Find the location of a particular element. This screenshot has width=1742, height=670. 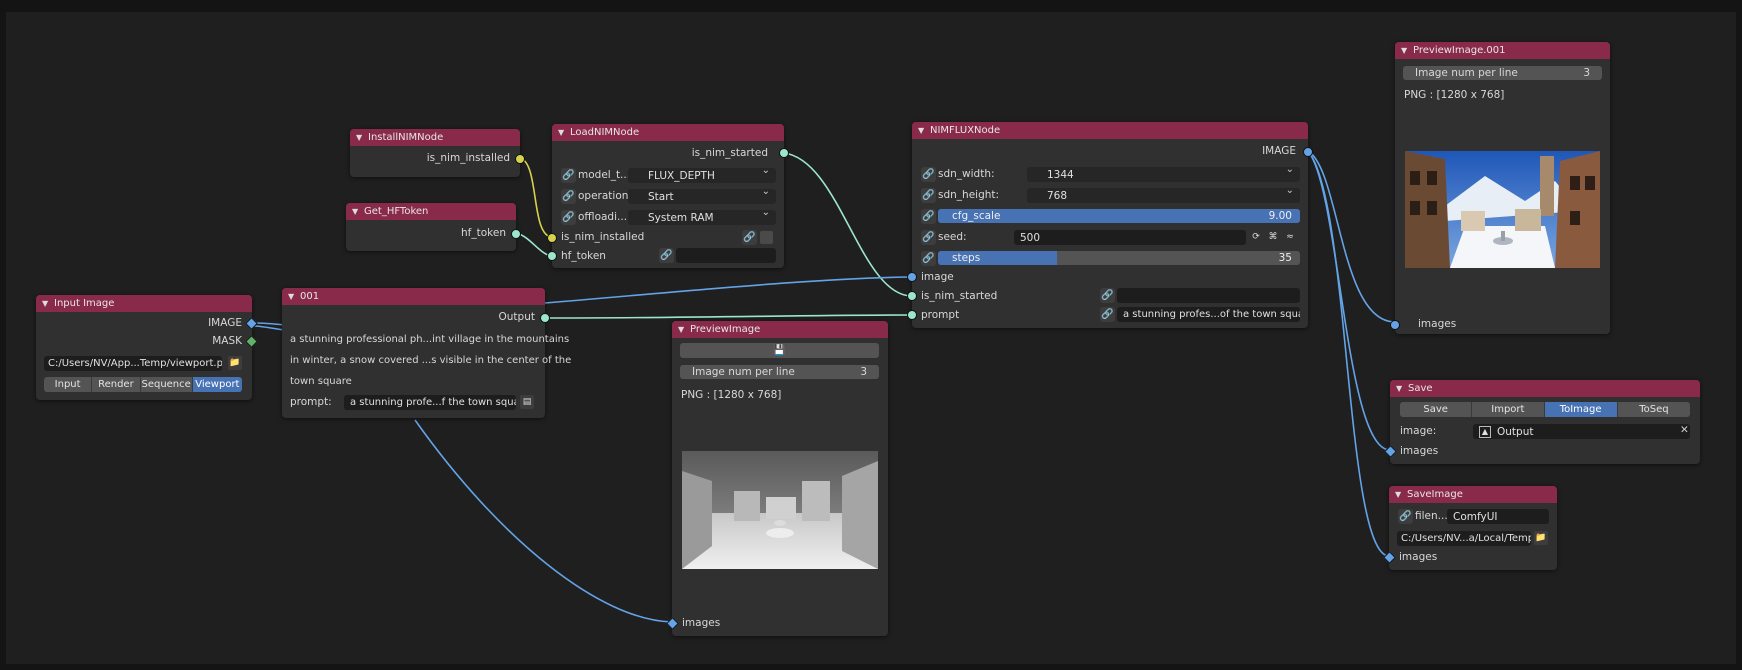

install-nim-node: ▼ InstallNIMNode is_nim_installed is located at coordinates (437, 153).